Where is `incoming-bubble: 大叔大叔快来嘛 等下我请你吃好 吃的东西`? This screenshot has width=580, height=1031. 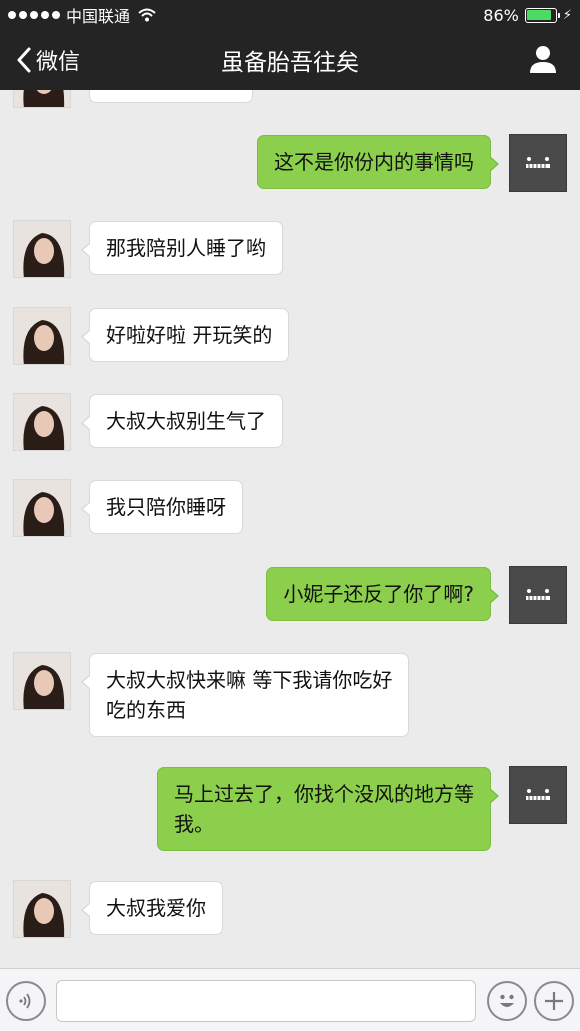 incoming-bubble: 大叔大叔快来嘛 等下我请你吃好 吃的东西 is located at coordinates (245, 695).